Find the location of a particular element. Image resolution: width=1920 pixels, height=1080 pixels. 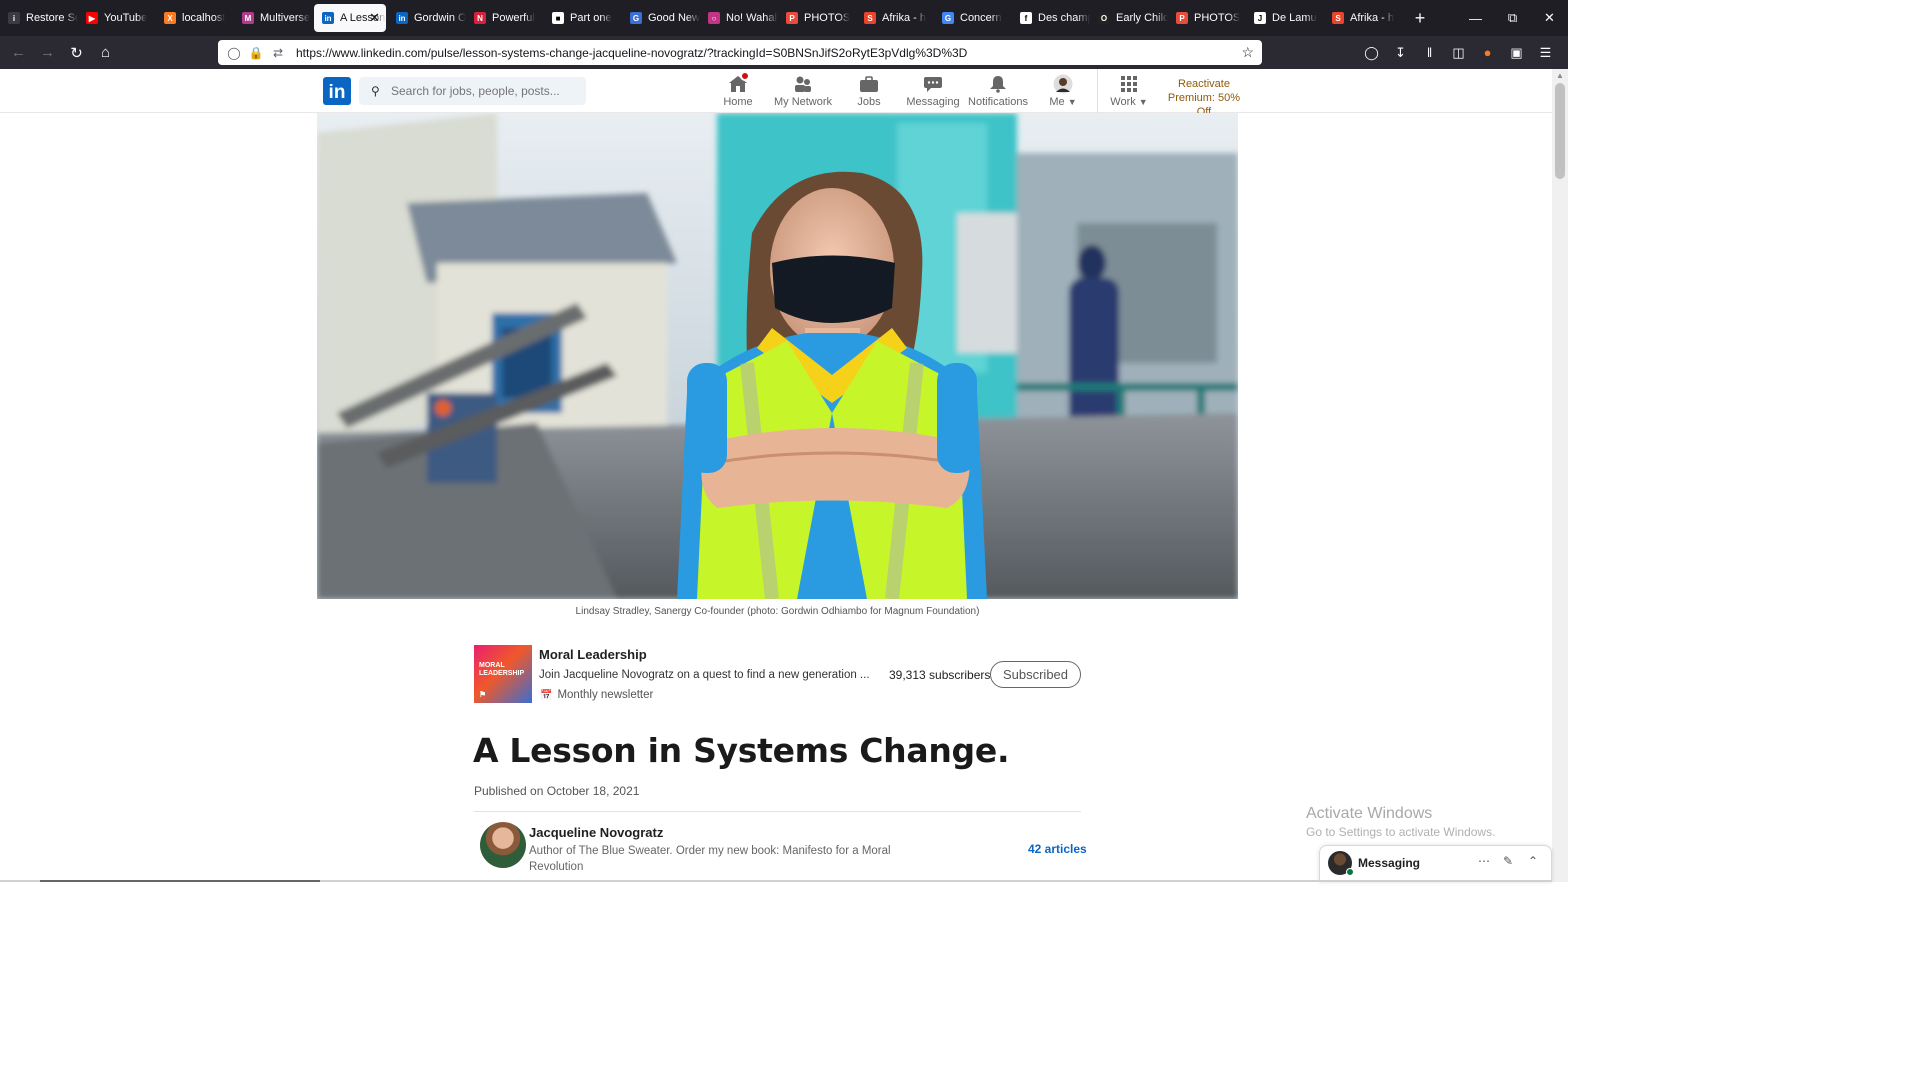

search-box: ⚲ is located at coordinates (472, 91).